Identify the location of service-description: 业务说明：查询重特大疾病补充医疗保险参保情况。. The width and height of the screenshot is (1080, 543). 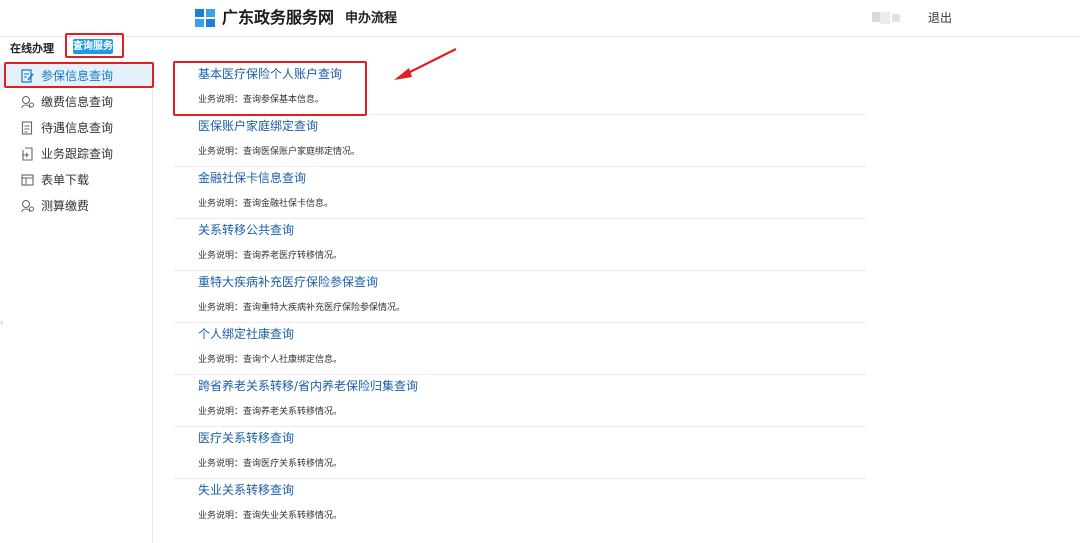
(302, 308).